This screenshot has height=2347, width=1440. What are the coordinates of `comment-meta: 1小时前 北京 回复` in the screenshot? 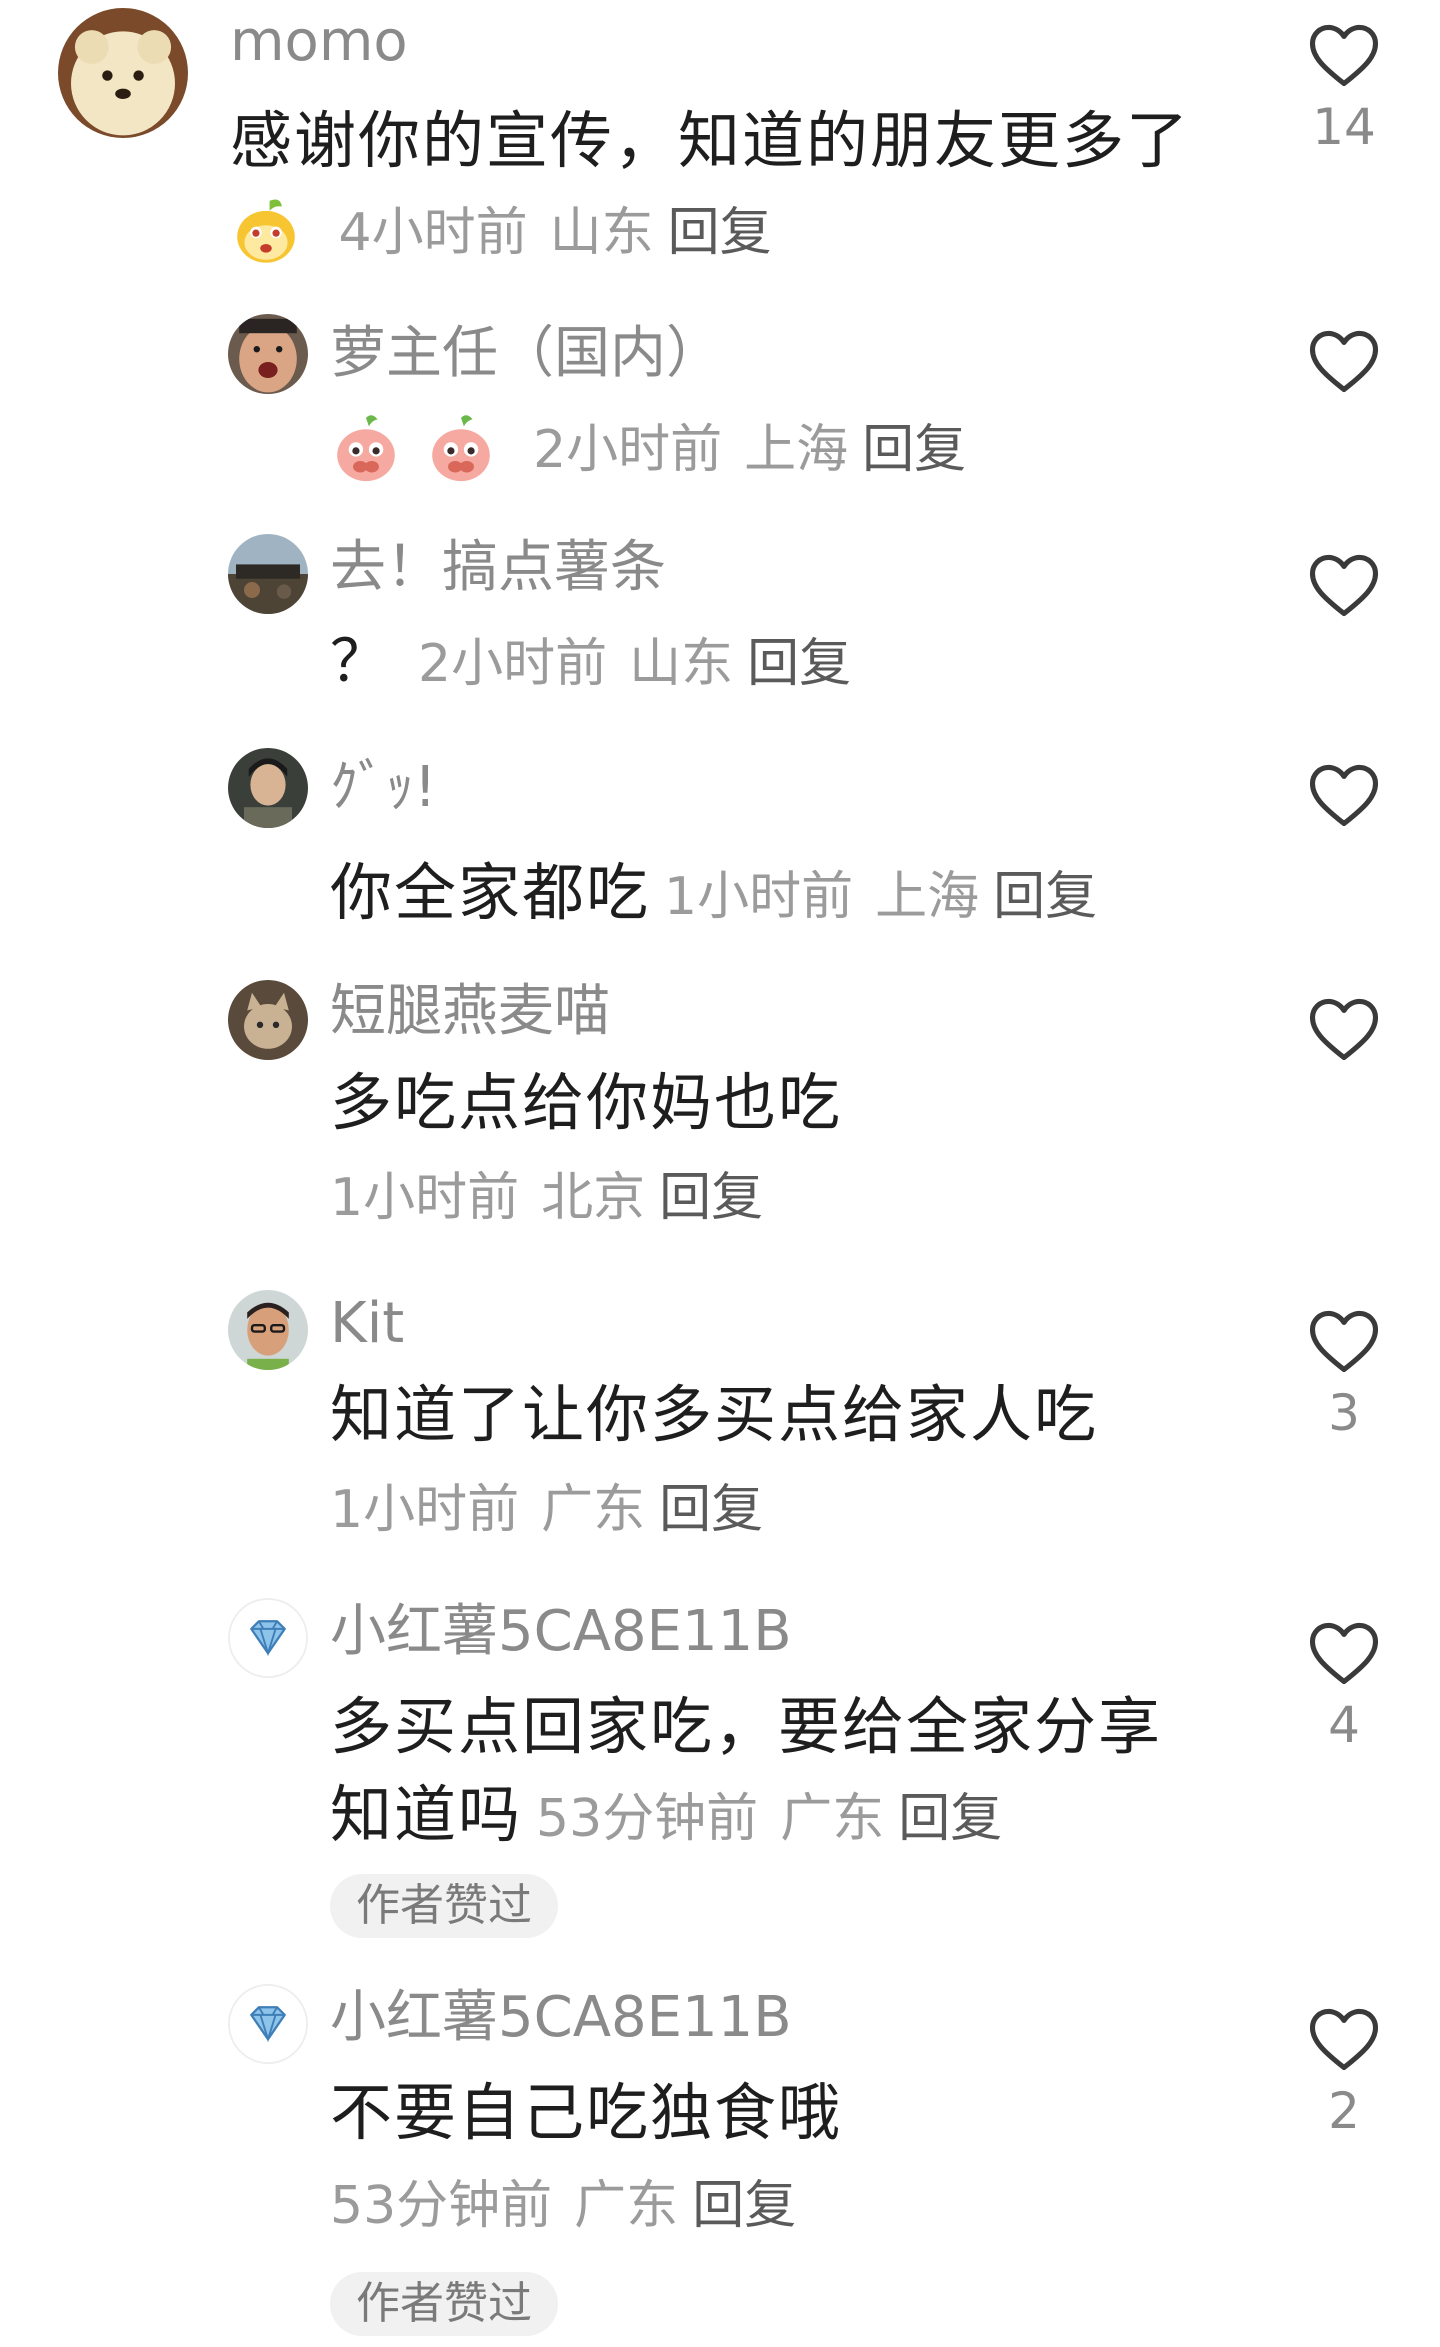 It's located at (546, 1198).